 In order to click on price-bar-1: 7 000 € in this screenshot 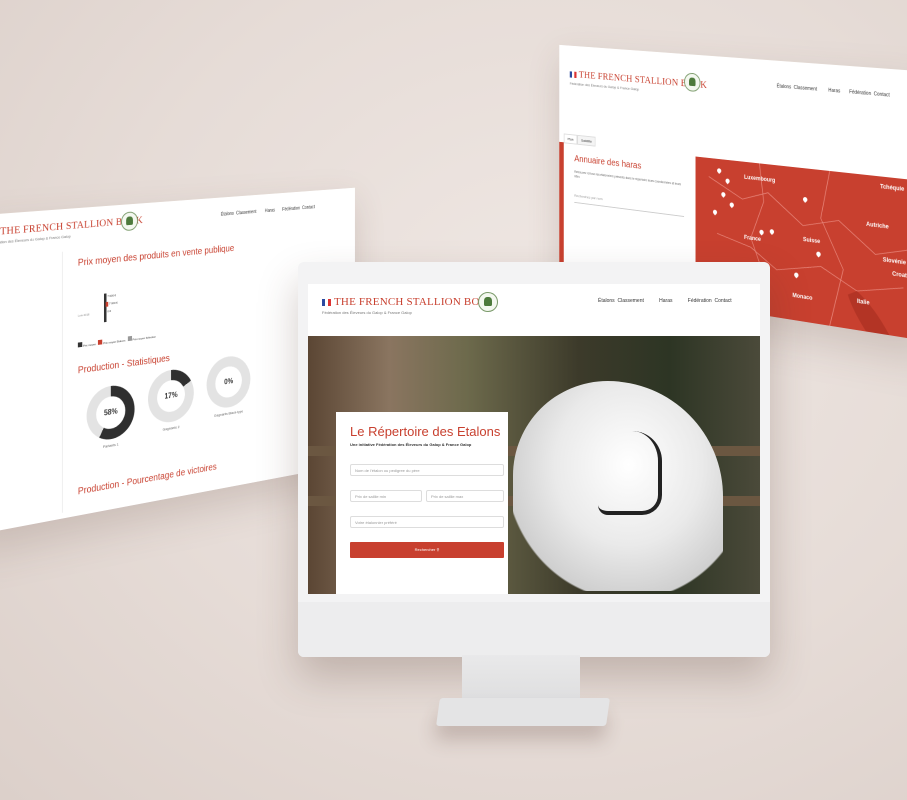, I will do `click(111, 296)`.